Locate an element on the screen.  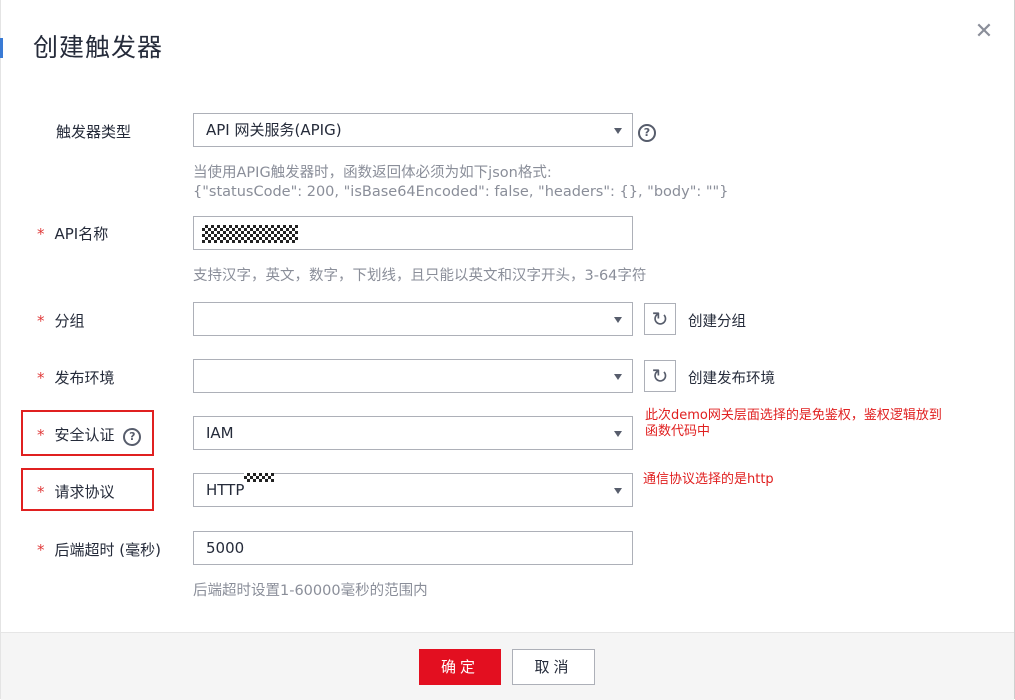
close-icon: ✕ is located at coordinates (984, 32).